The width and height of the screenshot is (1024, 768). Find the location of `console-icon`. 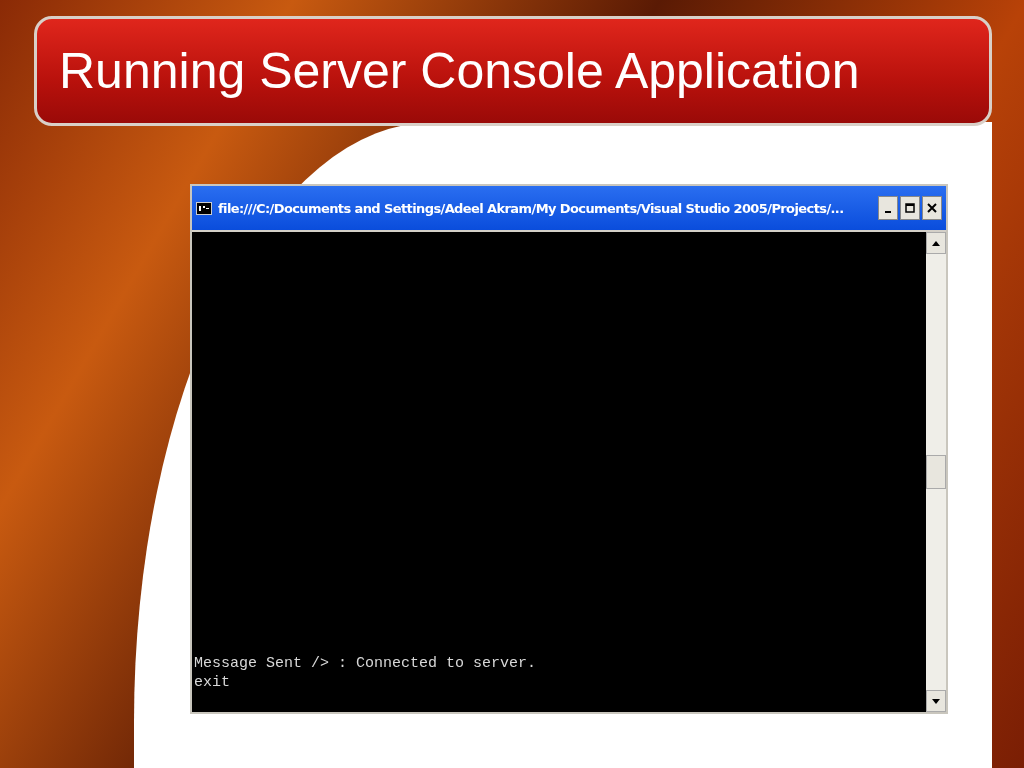

console-icon is located at coordinates (204, 208).